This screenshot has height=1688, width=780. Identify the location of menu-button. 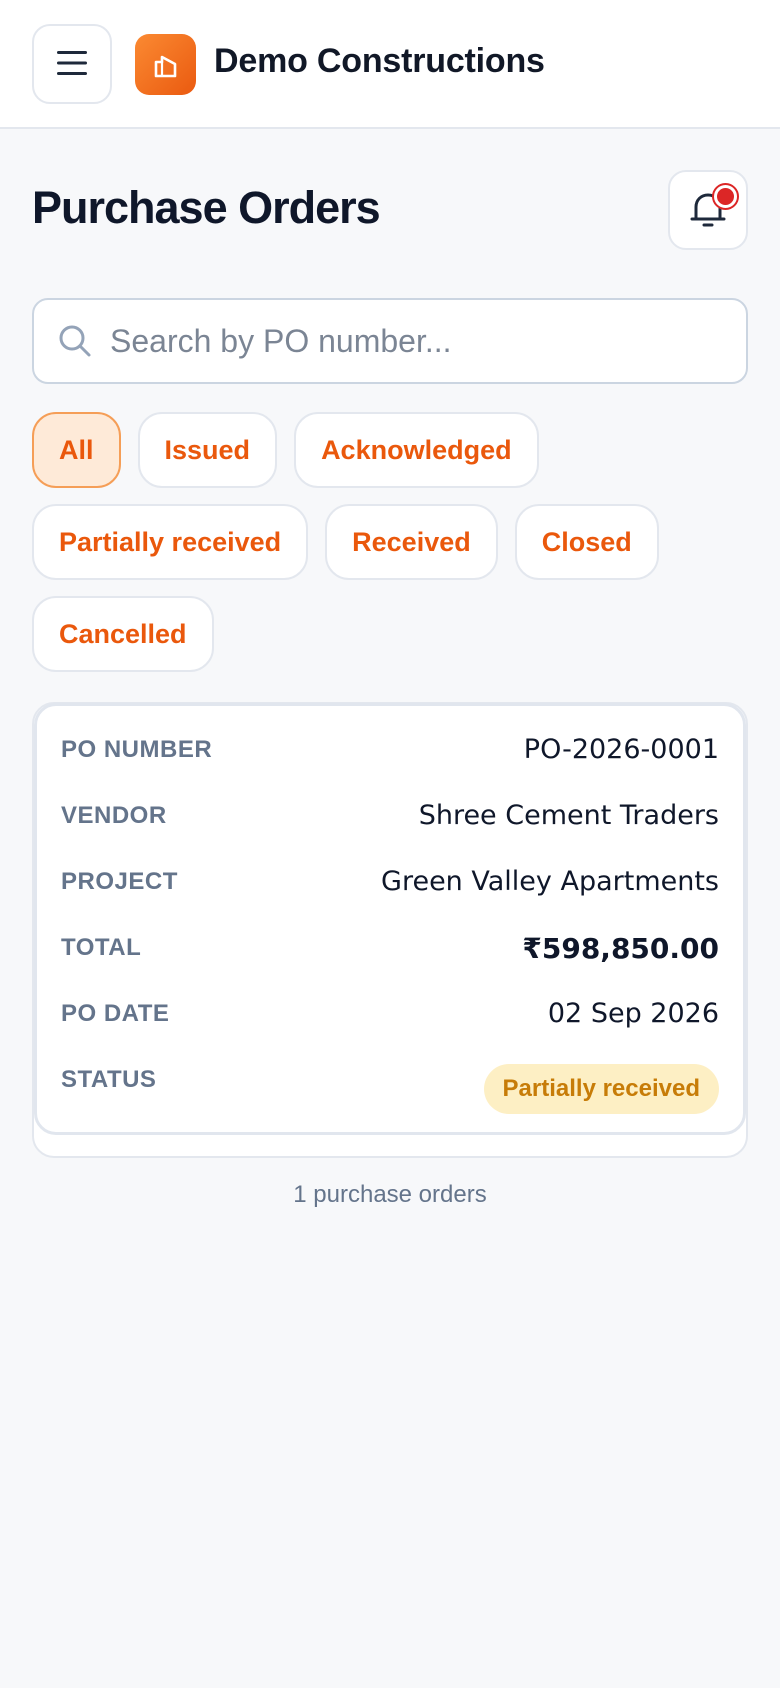
(72, 64).